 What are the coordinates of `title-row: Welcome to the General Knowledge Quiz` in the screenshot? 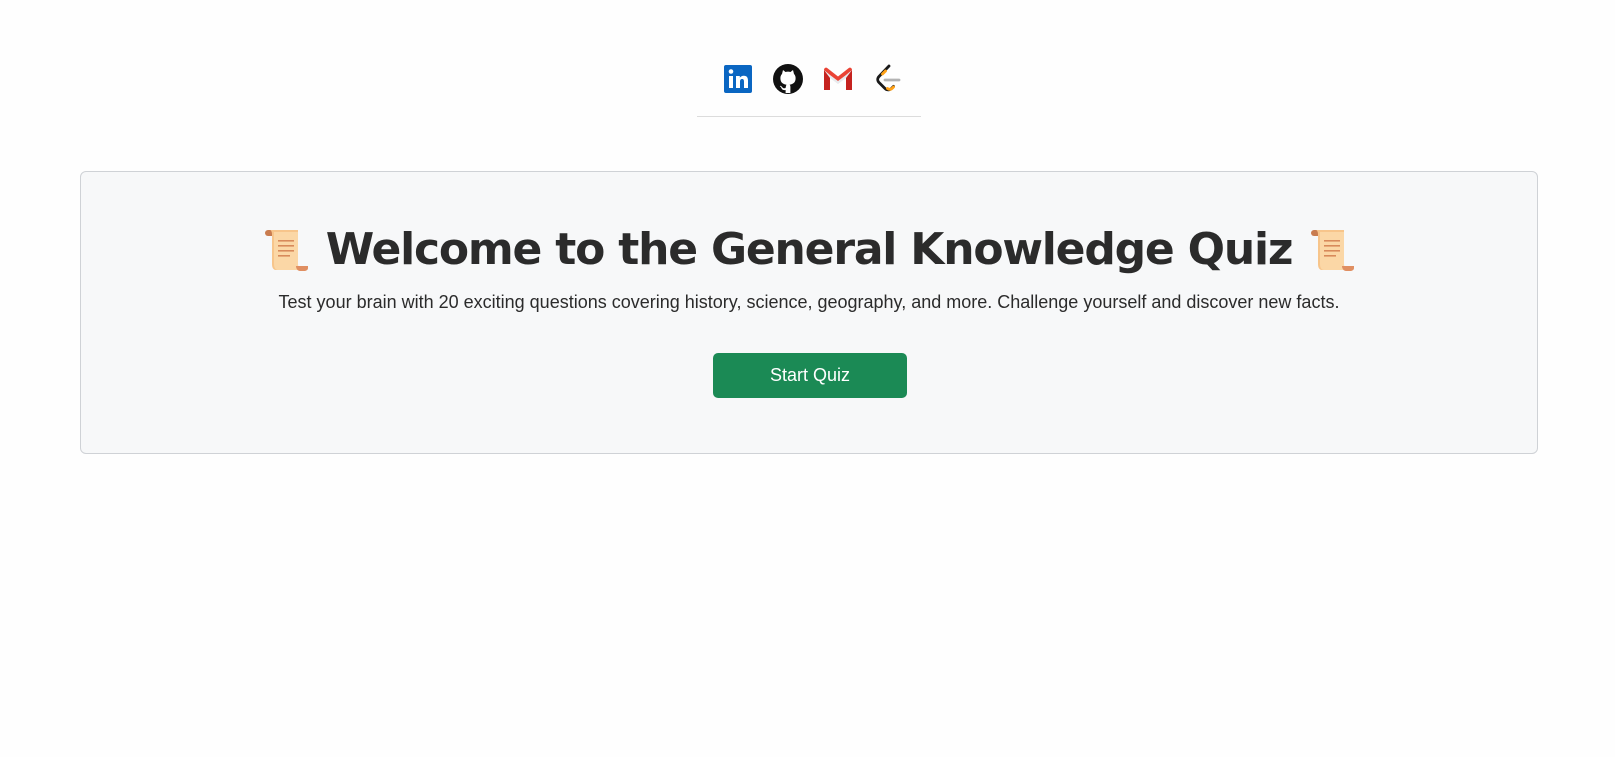 It's located at (809, 249).